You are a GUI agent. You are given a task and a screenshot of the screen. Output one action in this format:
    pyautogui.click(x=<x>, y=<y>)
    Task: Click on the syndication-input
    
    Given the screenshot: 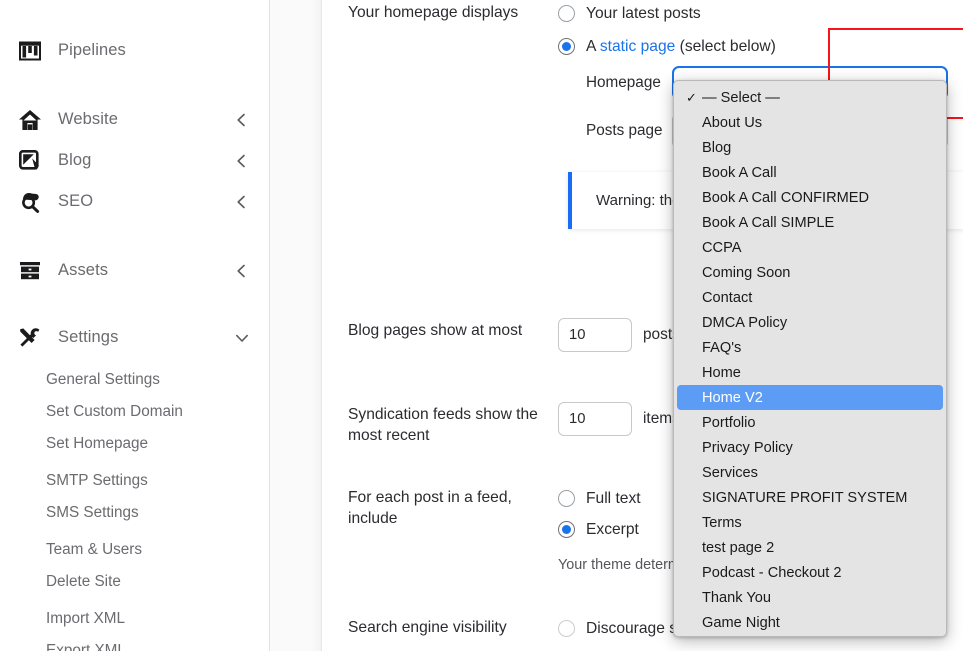 What is the action you would take?
    pyautogui.click(x=595, y=419)
    